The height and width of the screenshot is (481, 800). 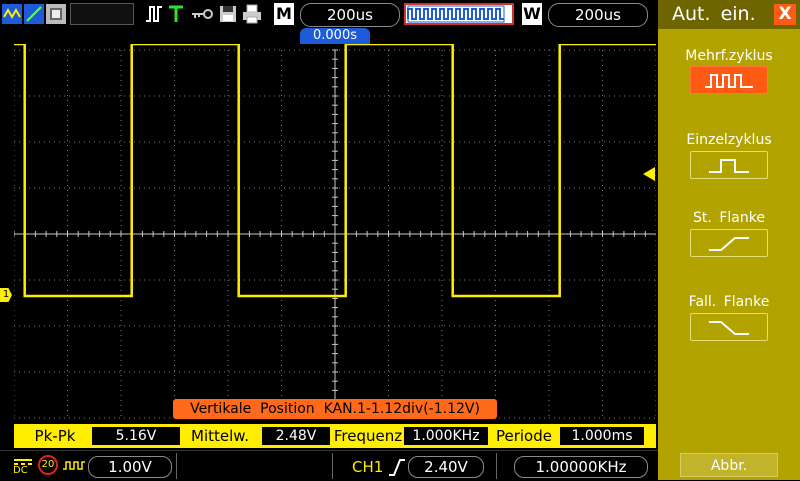 What do you see at coordinates (446, 467) in the screenshot?
I see `trigger-level-value: 2.40V` at bounding box center [446, 467].